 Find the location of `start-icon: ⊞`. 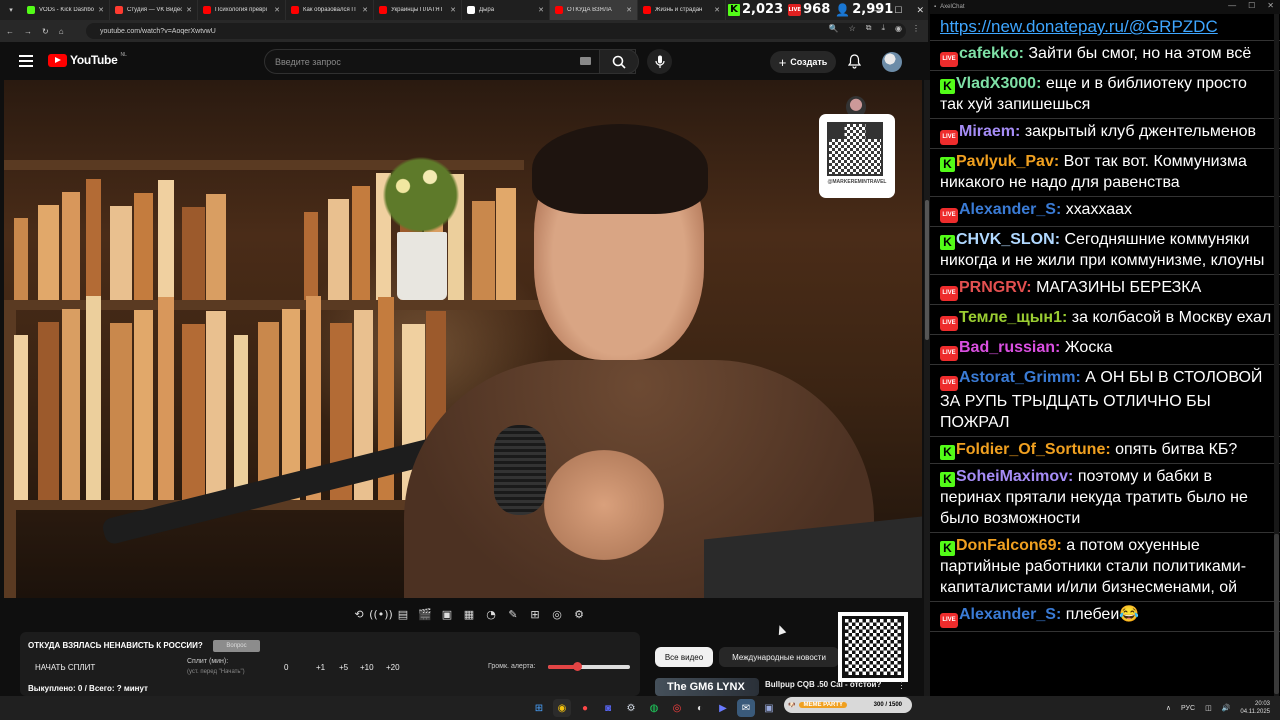

start-icon: ⊞ is located at coordinates (539, 708).